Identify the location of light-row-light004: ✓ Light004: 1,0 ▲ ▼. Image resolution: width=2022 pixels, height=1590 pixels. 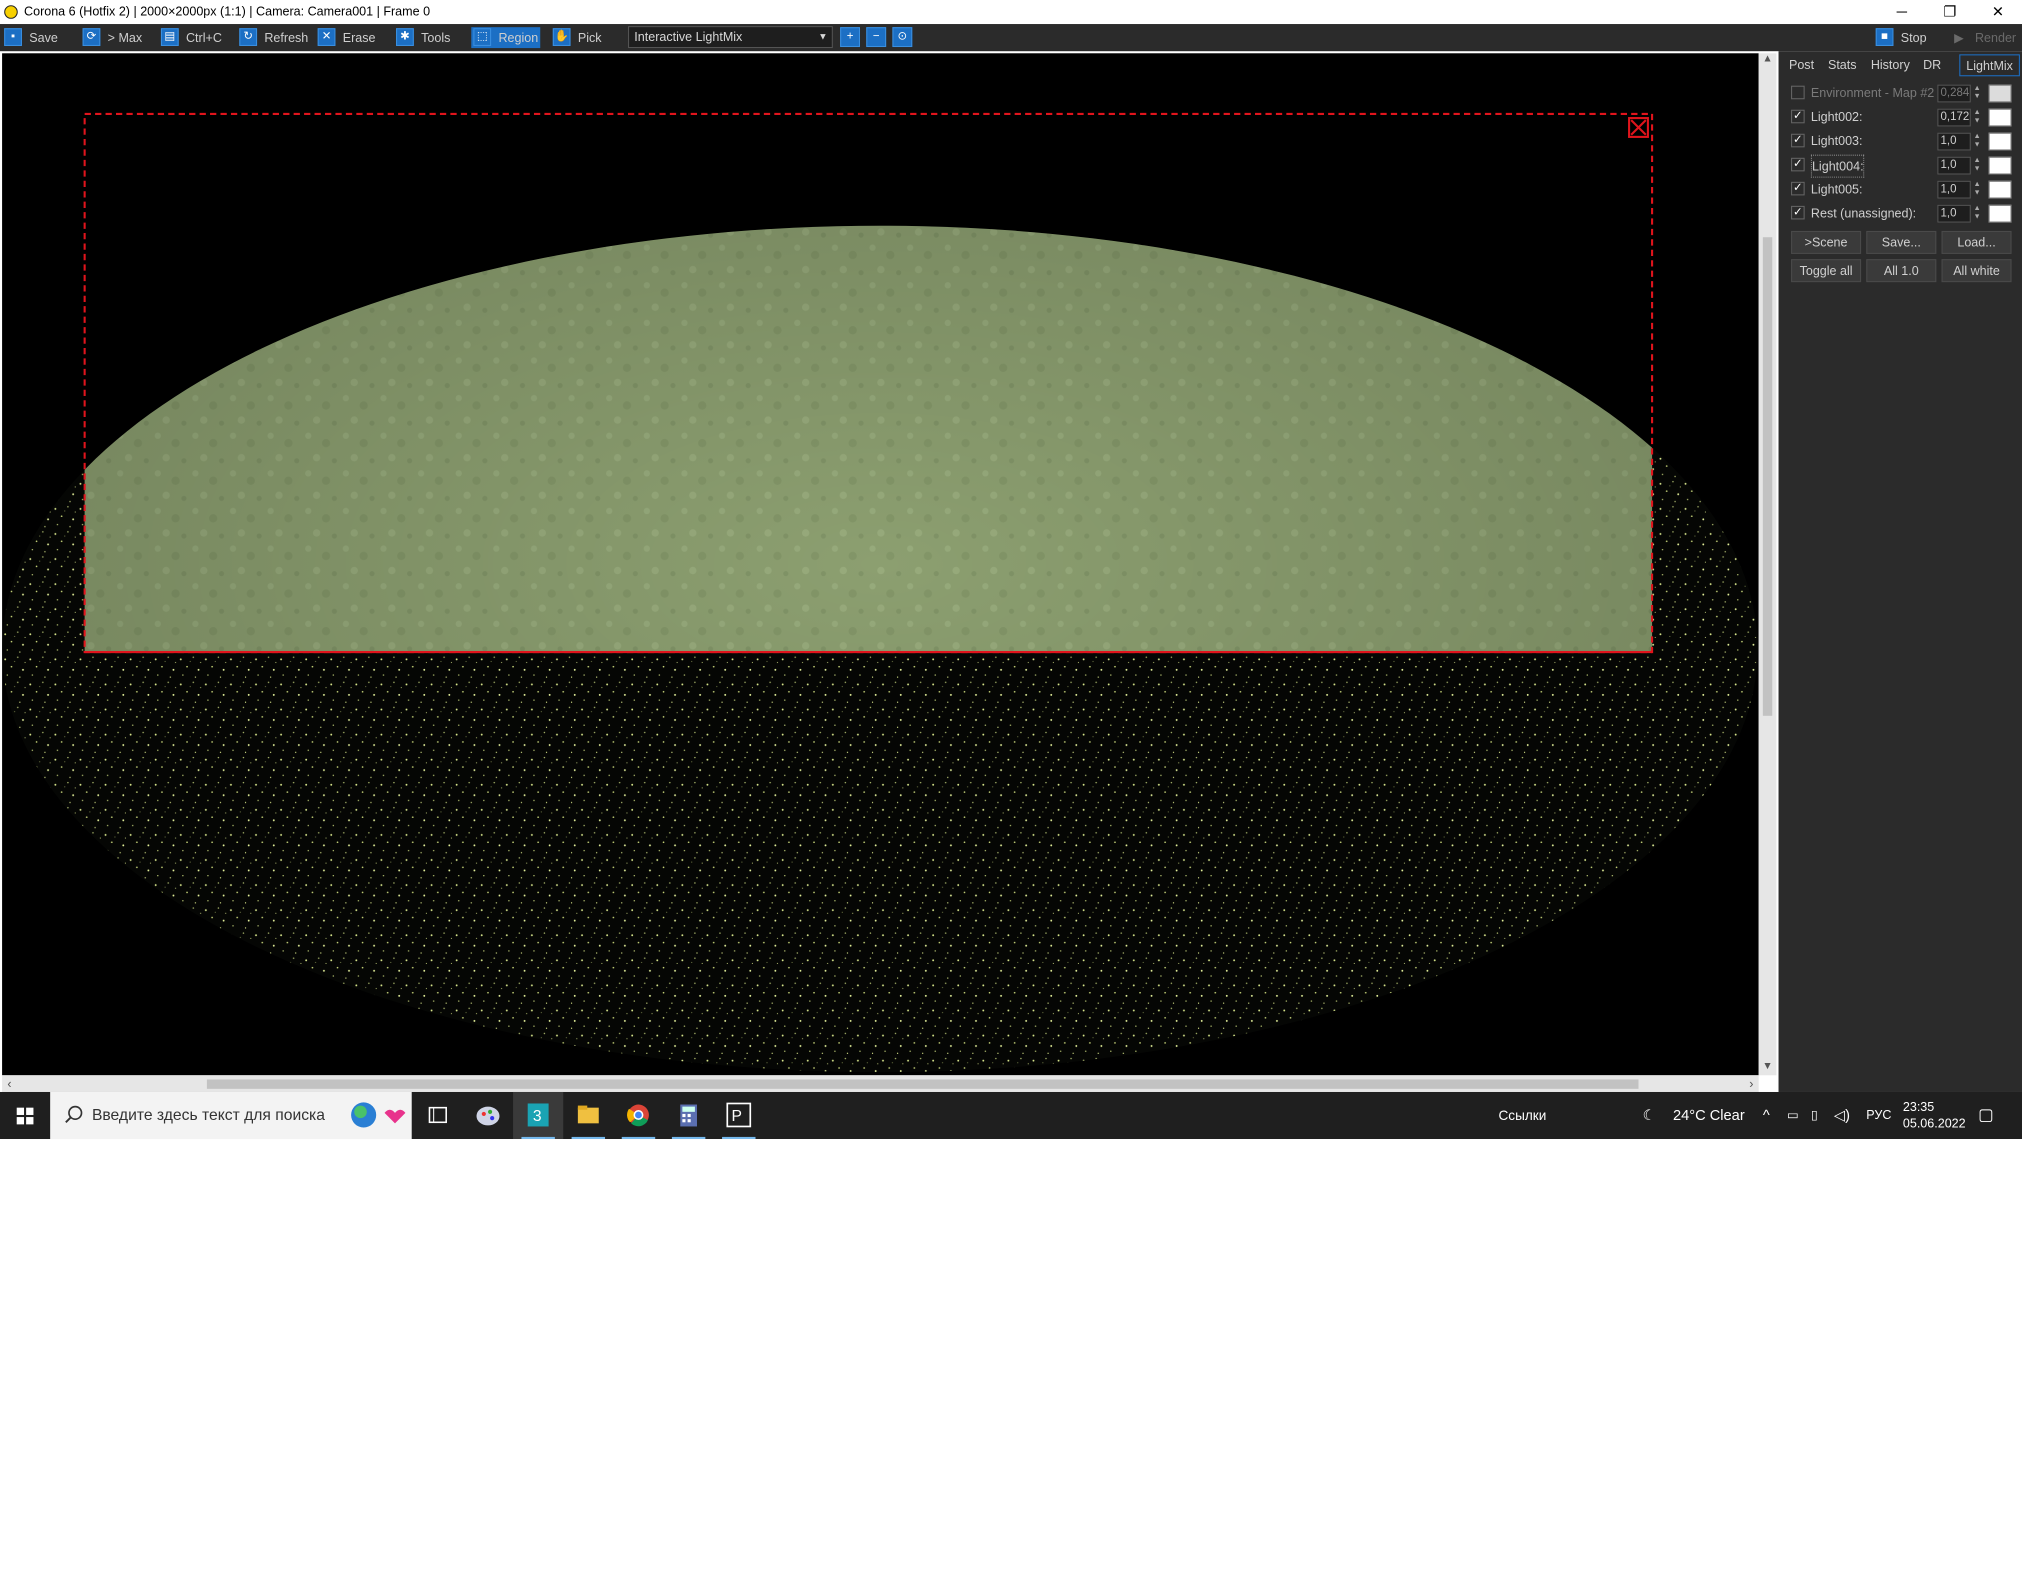
(1903, 166).